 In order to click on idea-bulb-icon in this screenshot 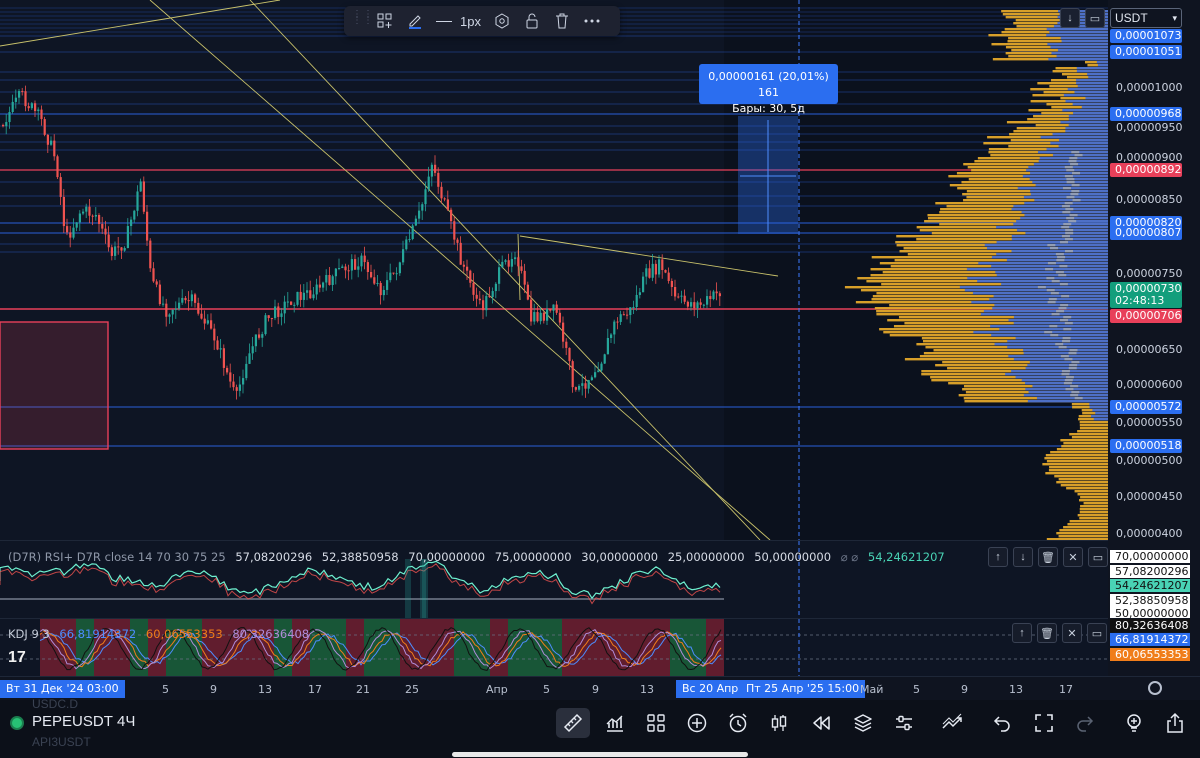, I will do `click(1134, 723)`.